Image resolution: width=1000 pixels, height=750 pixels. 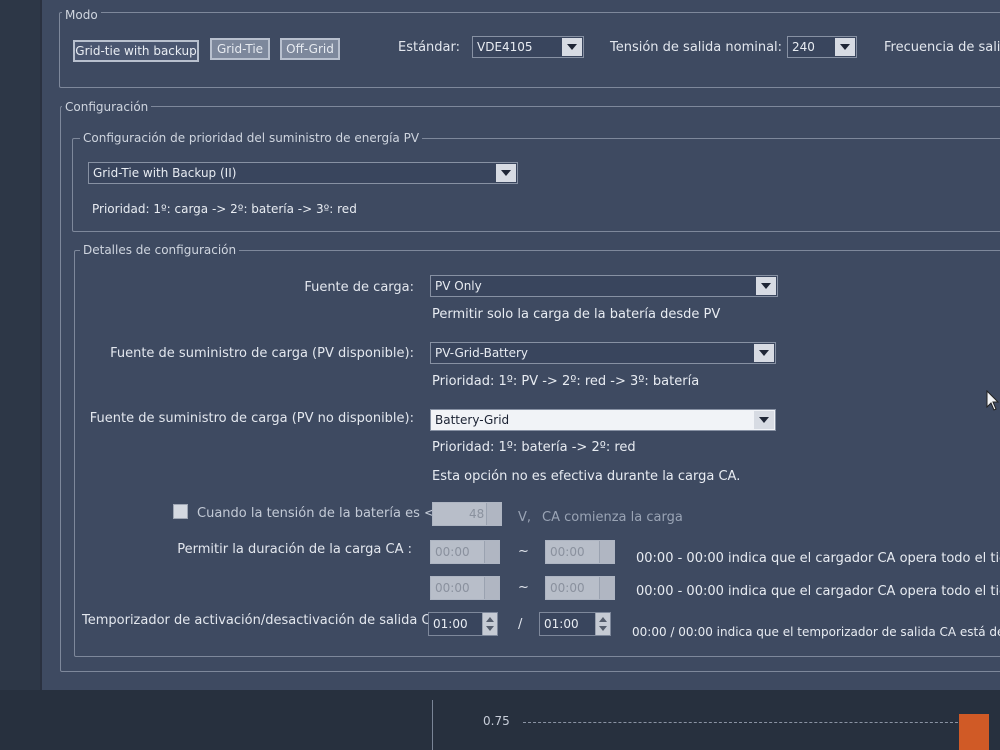 What do you see at coordinates (310, 49) in the screenshot?
I see `off-grid-button: Off-Grid` at bounding box center [310, 49].